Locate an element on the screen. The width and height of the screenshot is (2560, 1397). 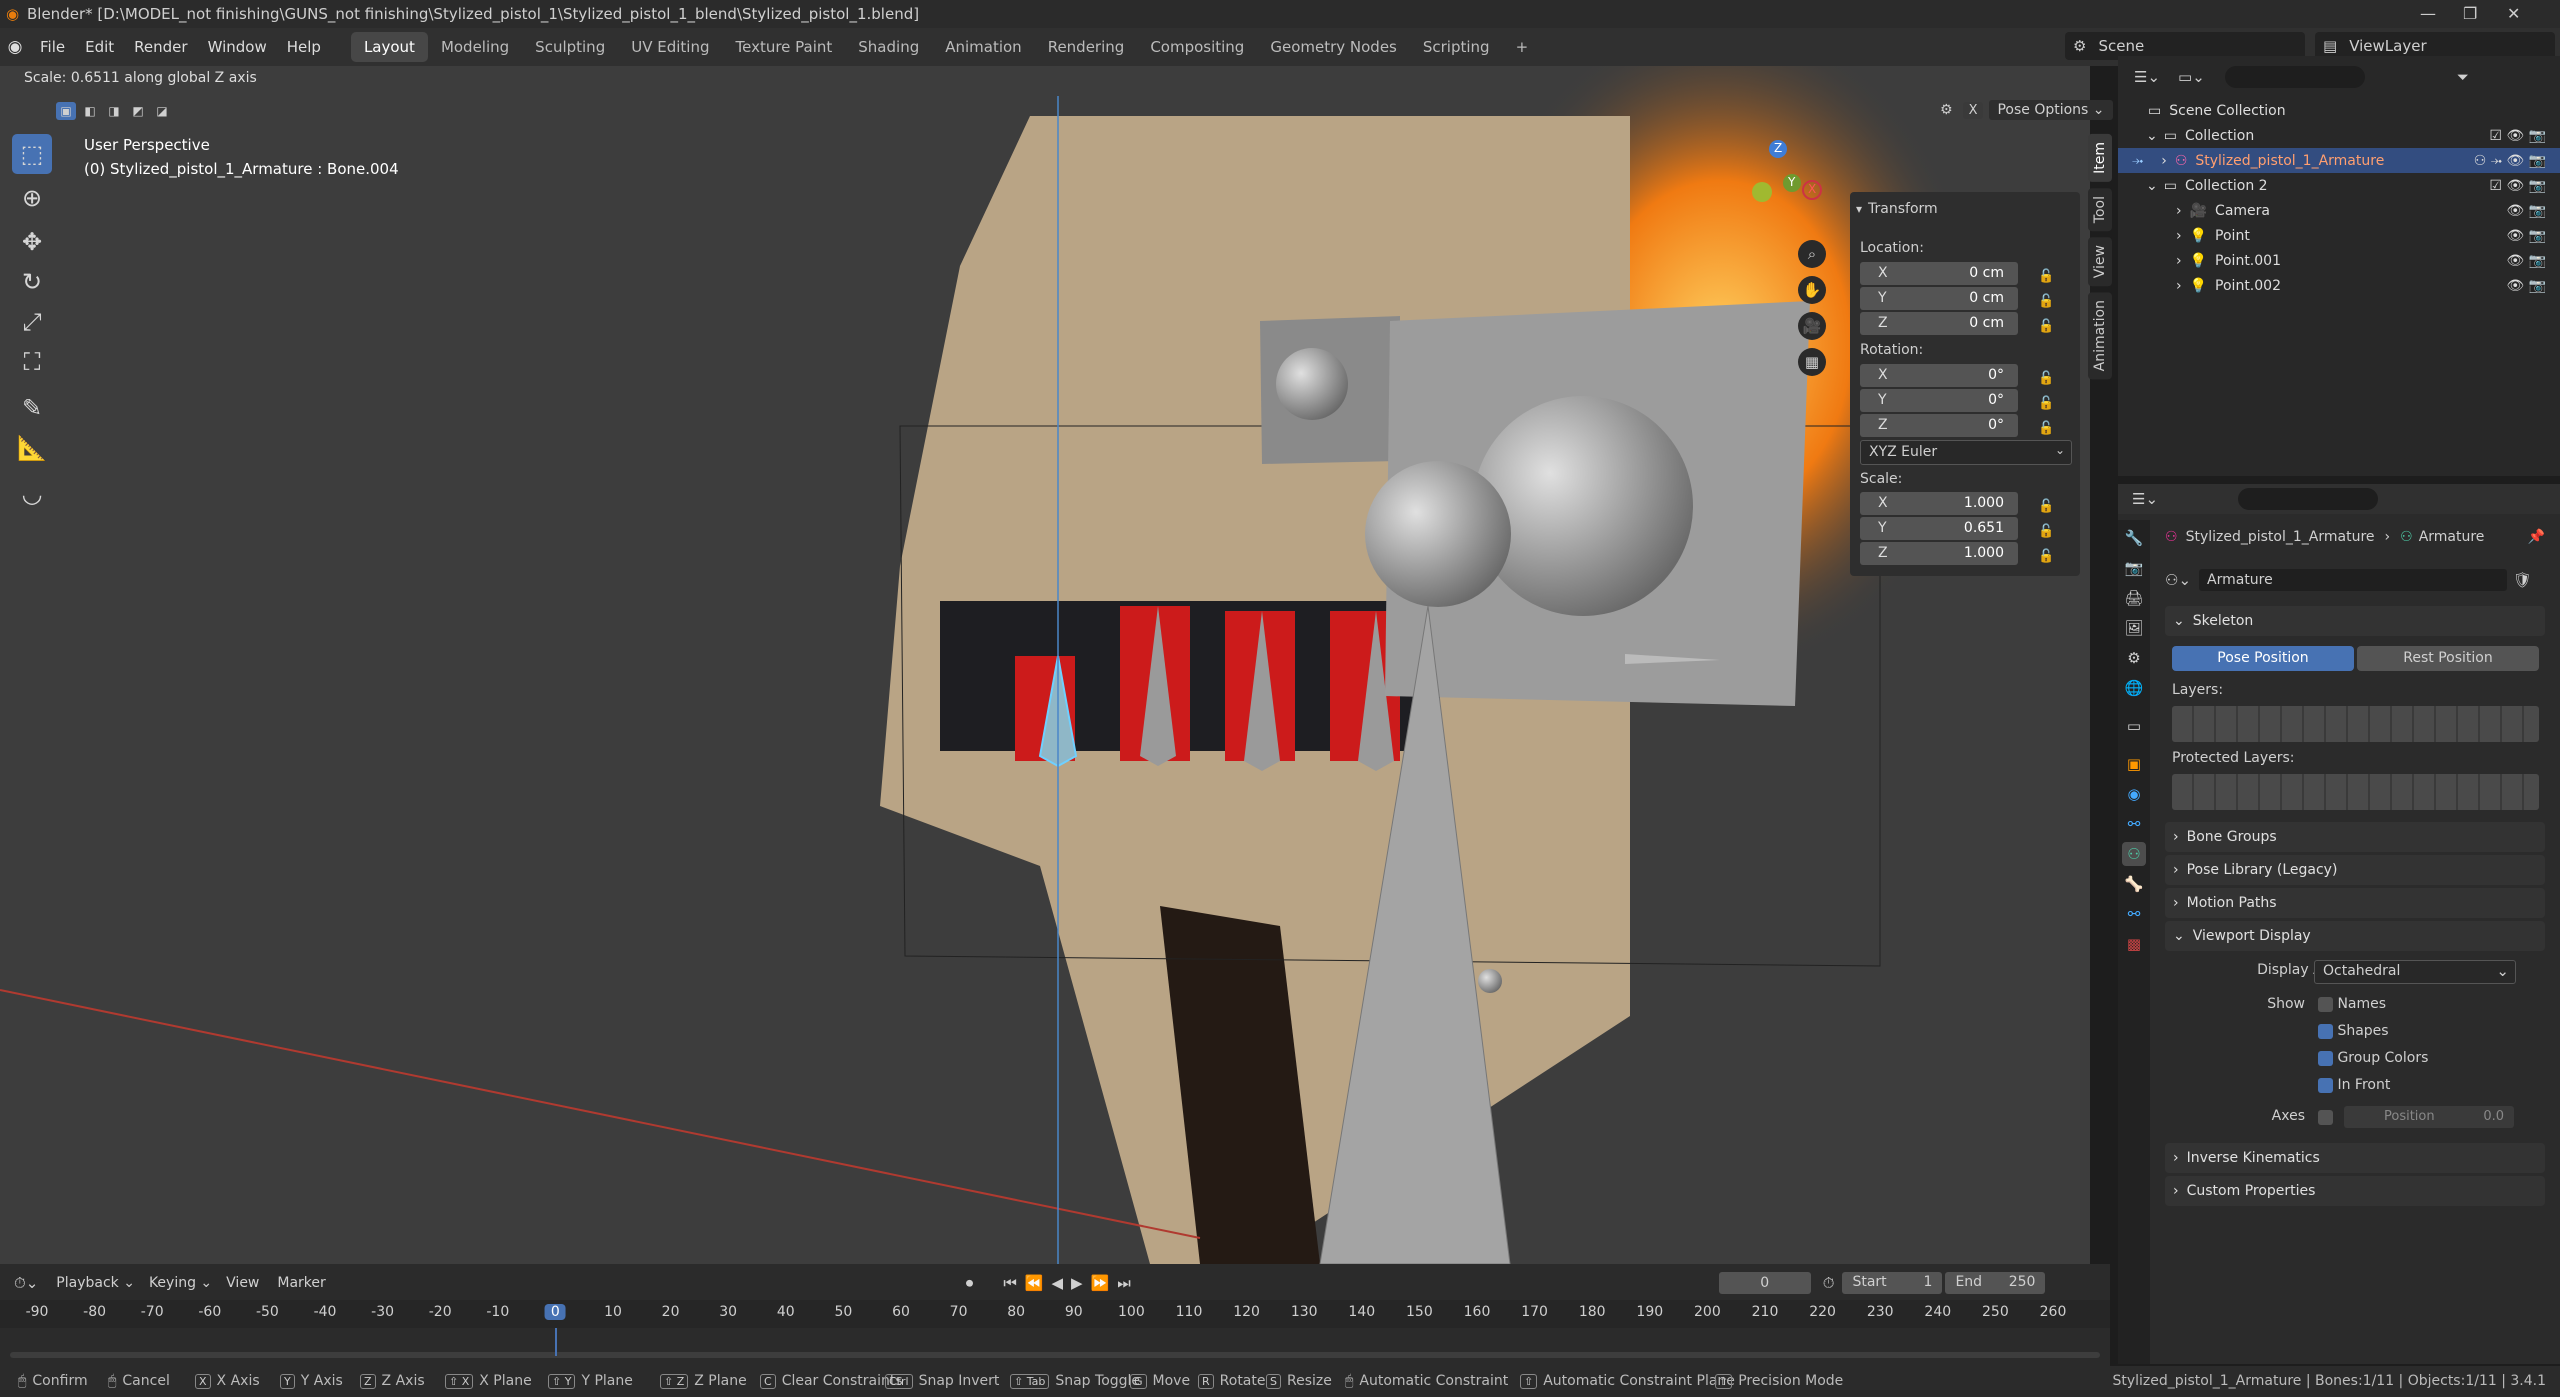
tab-modeling: Modeling is located at coordinates (475, 47).